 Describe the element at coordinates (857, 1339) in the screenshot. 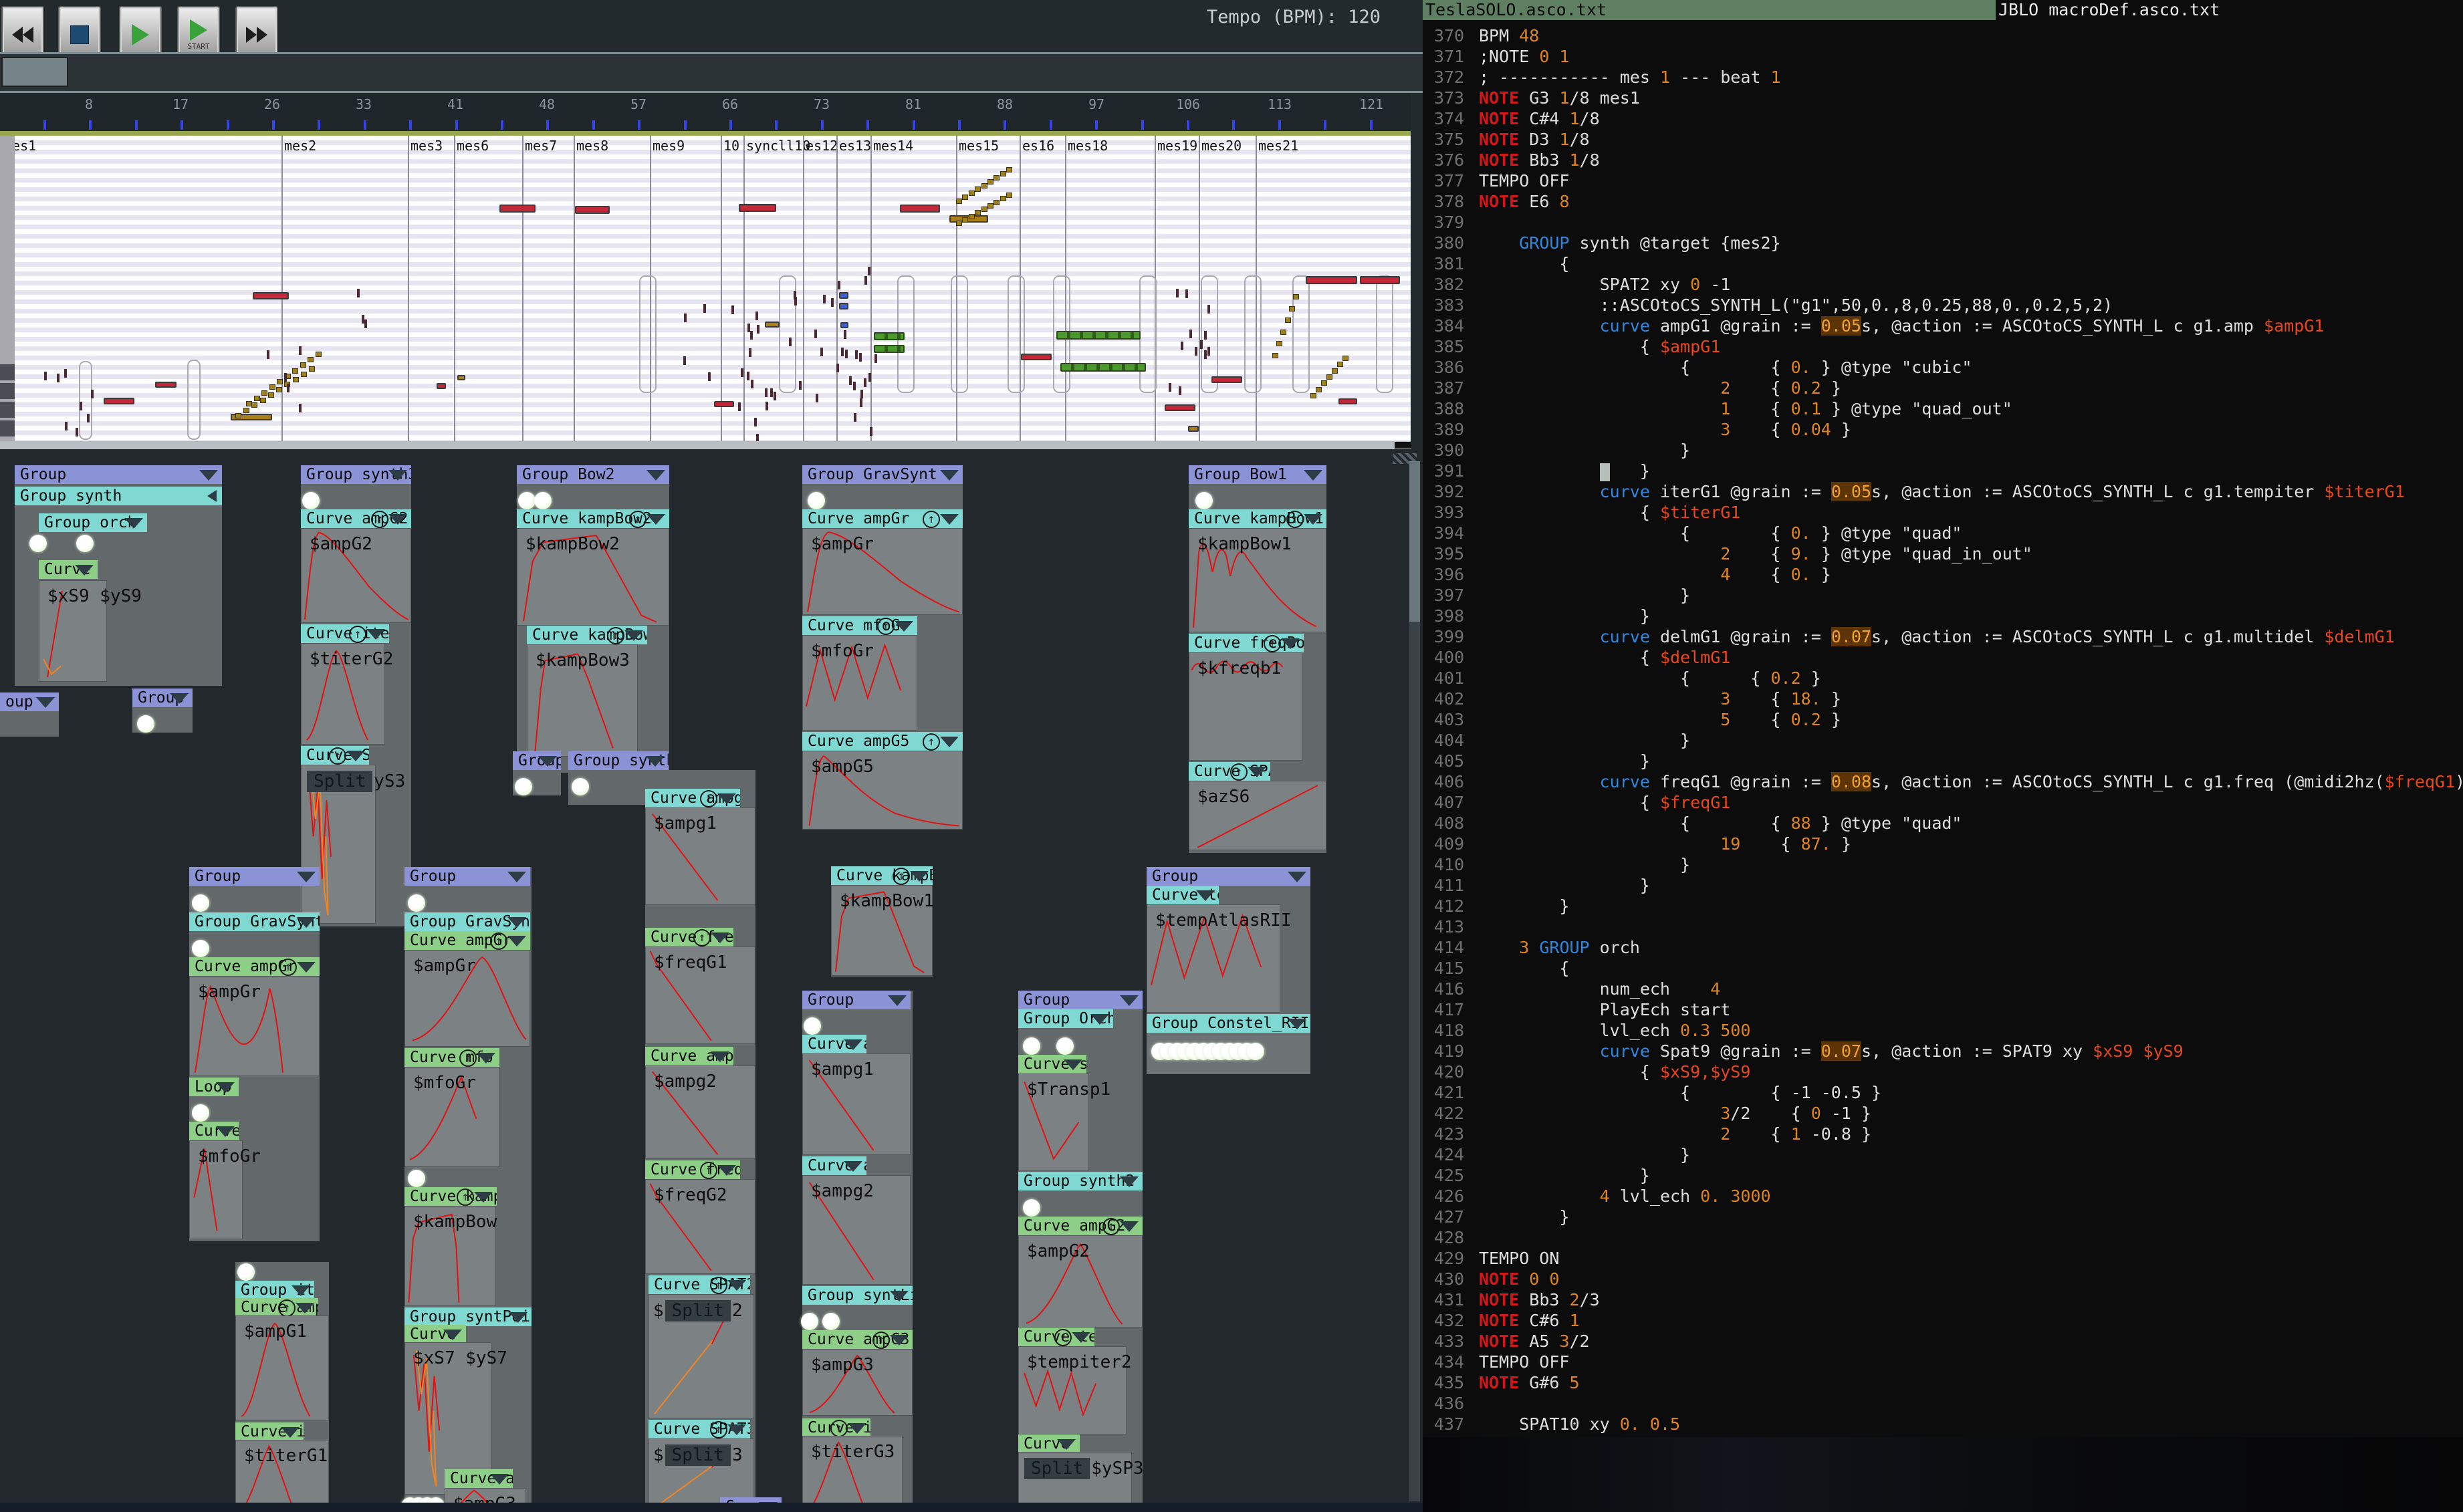

I see `curve-header: Curve ampG3 ↑` at that location.